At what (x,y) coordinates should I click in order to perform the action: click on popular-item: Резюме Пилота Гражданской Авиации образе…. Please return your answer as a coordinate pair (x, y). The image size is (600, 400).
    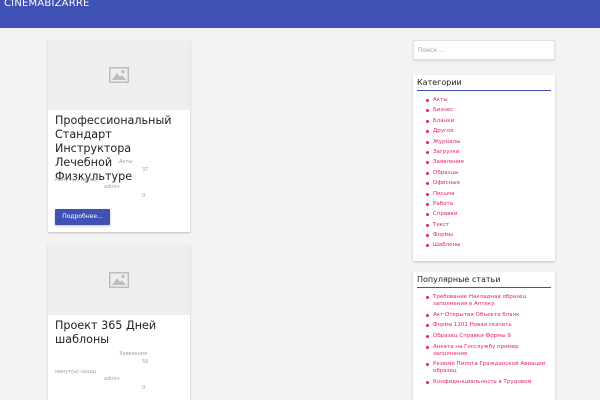
    Looking at the image, I should click on (488, 368).